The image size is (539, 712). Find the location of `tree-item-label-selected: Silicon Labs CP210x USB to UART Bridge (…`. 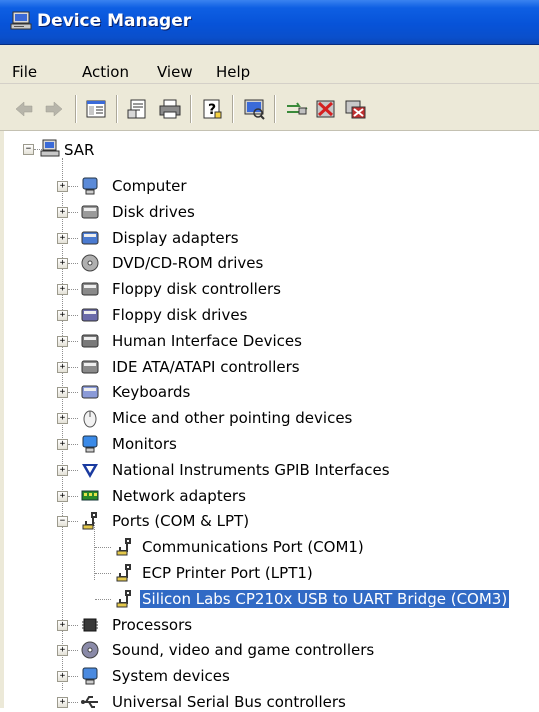

tree-item-label-selected: Silicon Labs CP210x USB to UART Bridge (… is located at coordinates (324, 599).